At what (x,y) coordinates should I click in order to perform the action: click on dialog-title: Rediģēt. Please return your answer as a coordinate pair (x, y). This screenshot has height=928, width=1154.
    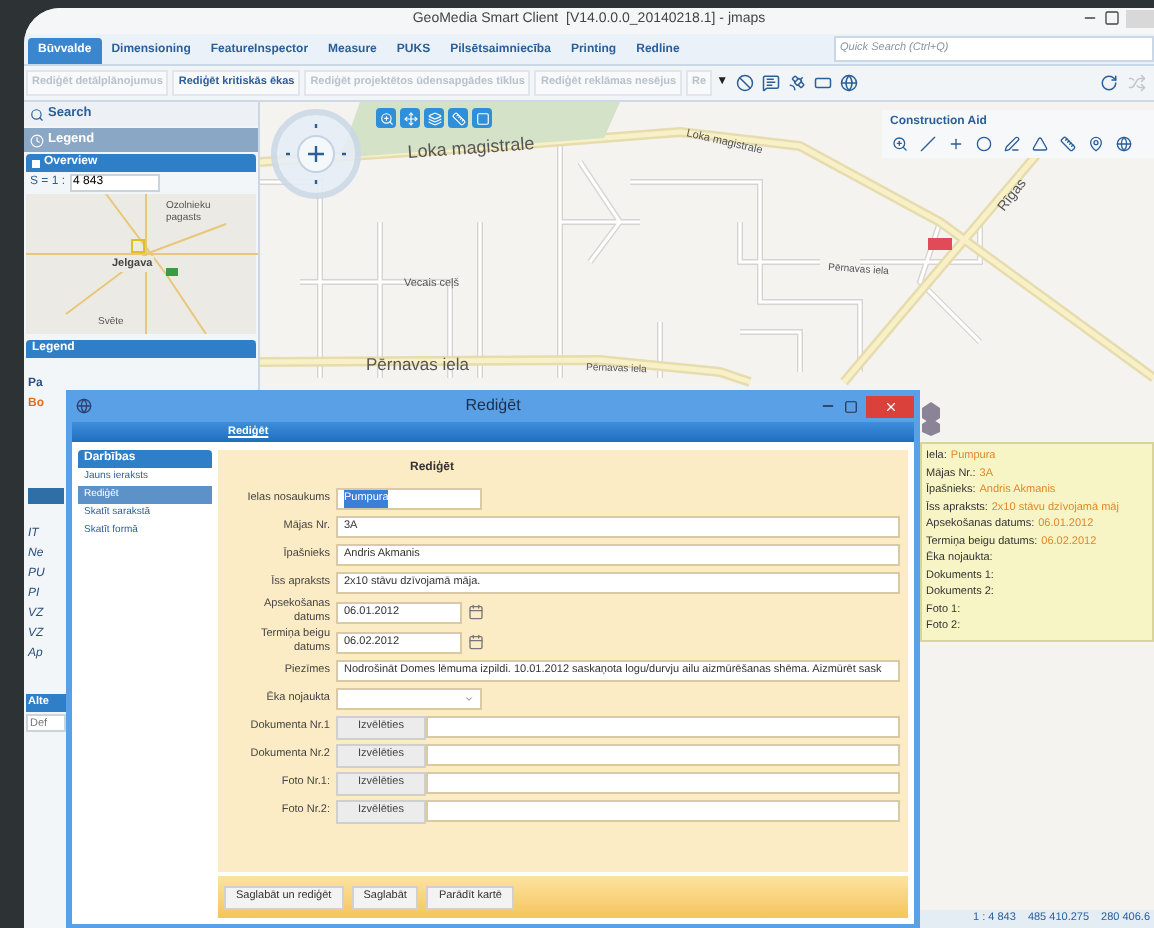
    Looking at the image, I should click on (493, 406).